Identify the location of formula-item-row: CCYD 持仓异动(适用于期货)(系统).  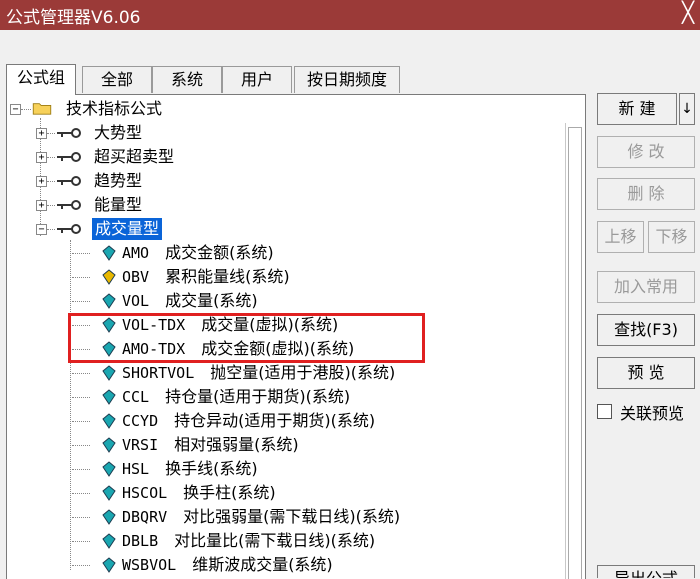
(280, 421).